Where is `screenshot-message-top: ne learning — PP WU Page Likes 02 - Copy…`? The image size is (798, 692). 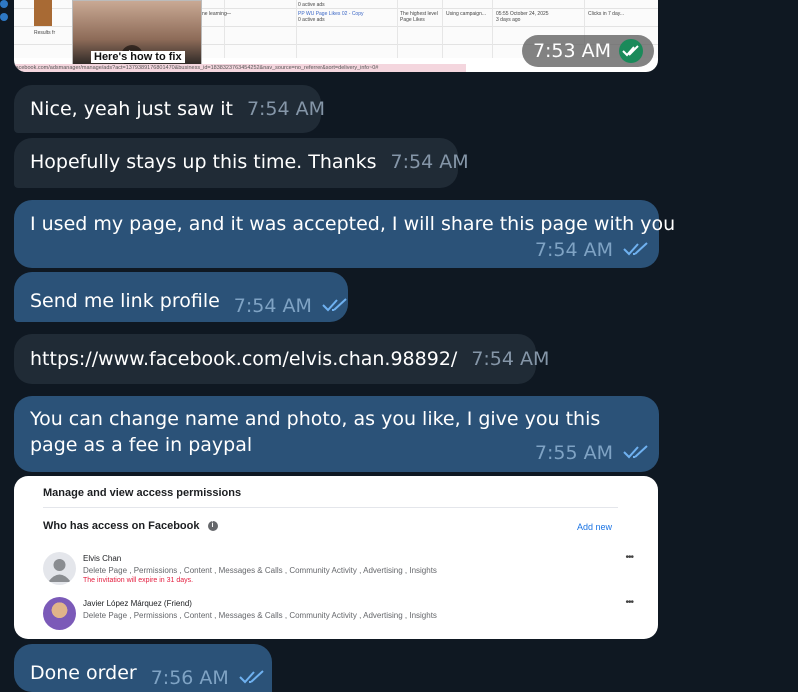 screenshot-message-top: ne learning — PP WU Page Likes 02 - Copy… is located at coordinates (336, 36).